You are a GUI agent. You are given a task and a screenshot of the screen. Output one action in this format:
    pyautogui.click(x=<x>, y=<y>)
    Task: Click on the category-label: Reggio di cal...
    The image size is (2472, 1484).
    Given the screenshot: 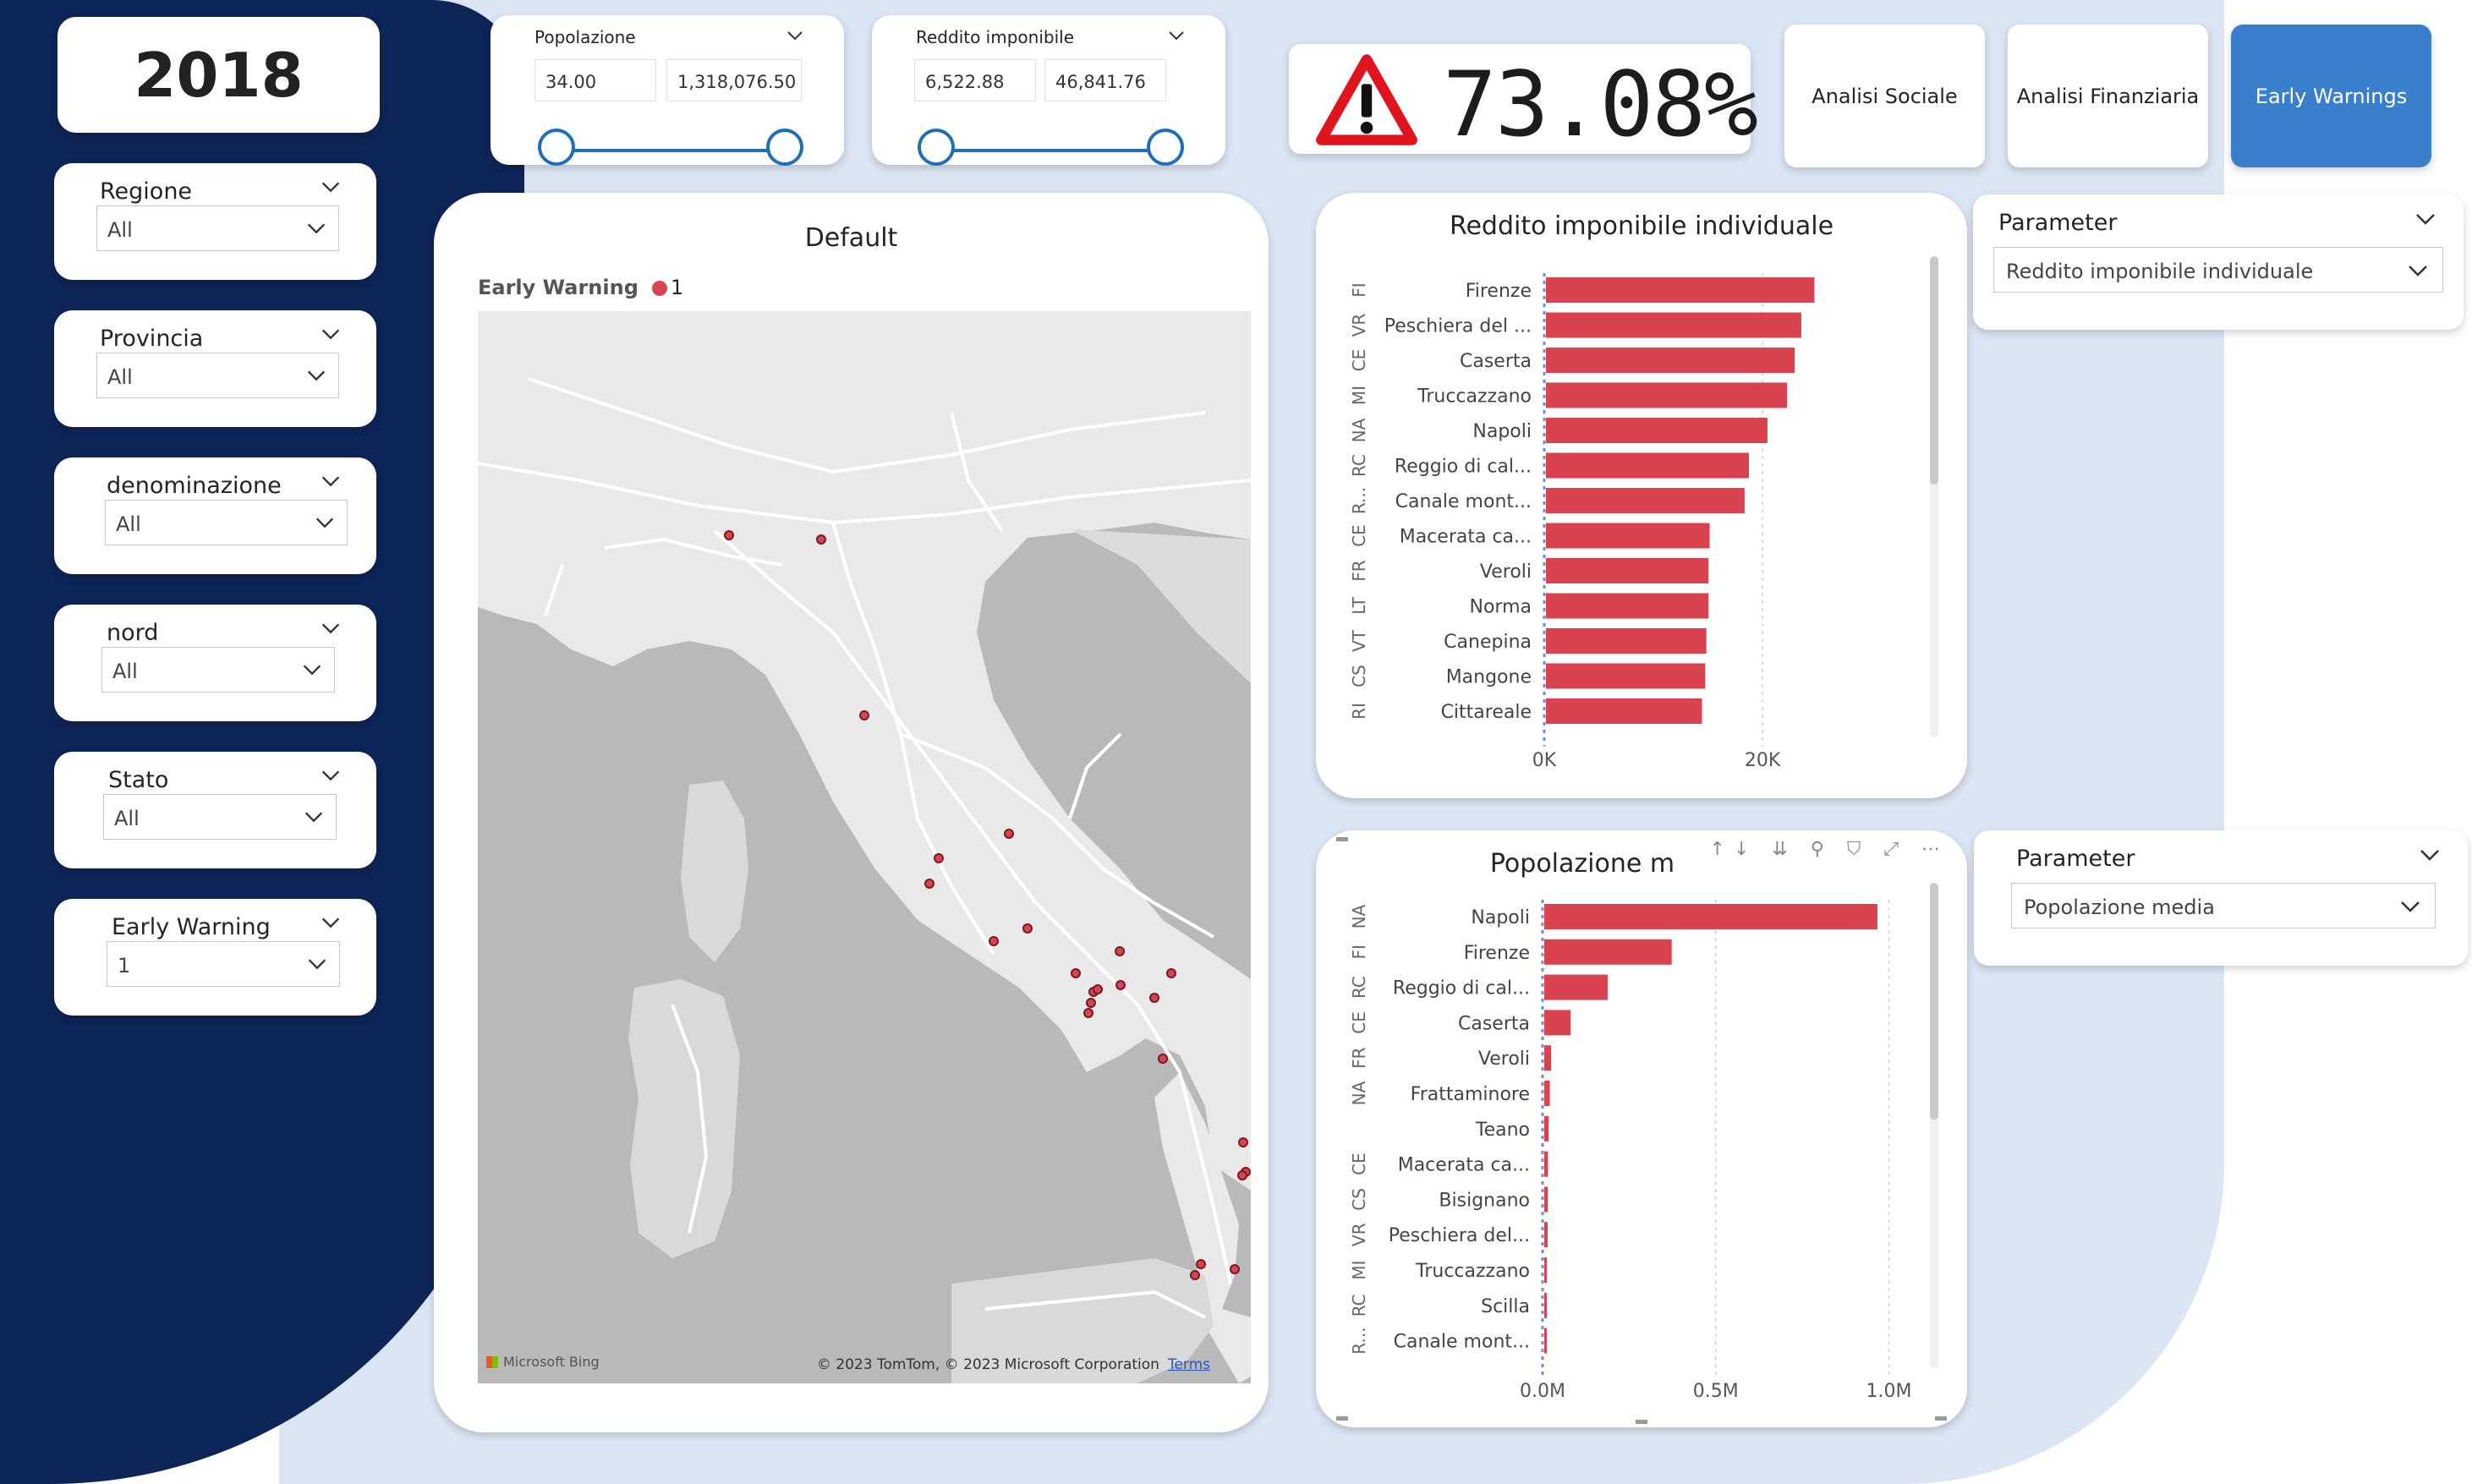 What is the action you would take?
    pyautogui.click(x=1463, y=467)
    